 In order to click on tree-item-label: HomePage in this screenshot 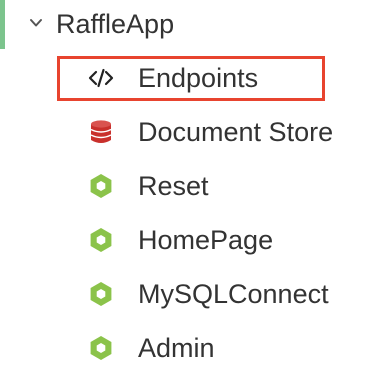, I will do `click(206, 240)`.